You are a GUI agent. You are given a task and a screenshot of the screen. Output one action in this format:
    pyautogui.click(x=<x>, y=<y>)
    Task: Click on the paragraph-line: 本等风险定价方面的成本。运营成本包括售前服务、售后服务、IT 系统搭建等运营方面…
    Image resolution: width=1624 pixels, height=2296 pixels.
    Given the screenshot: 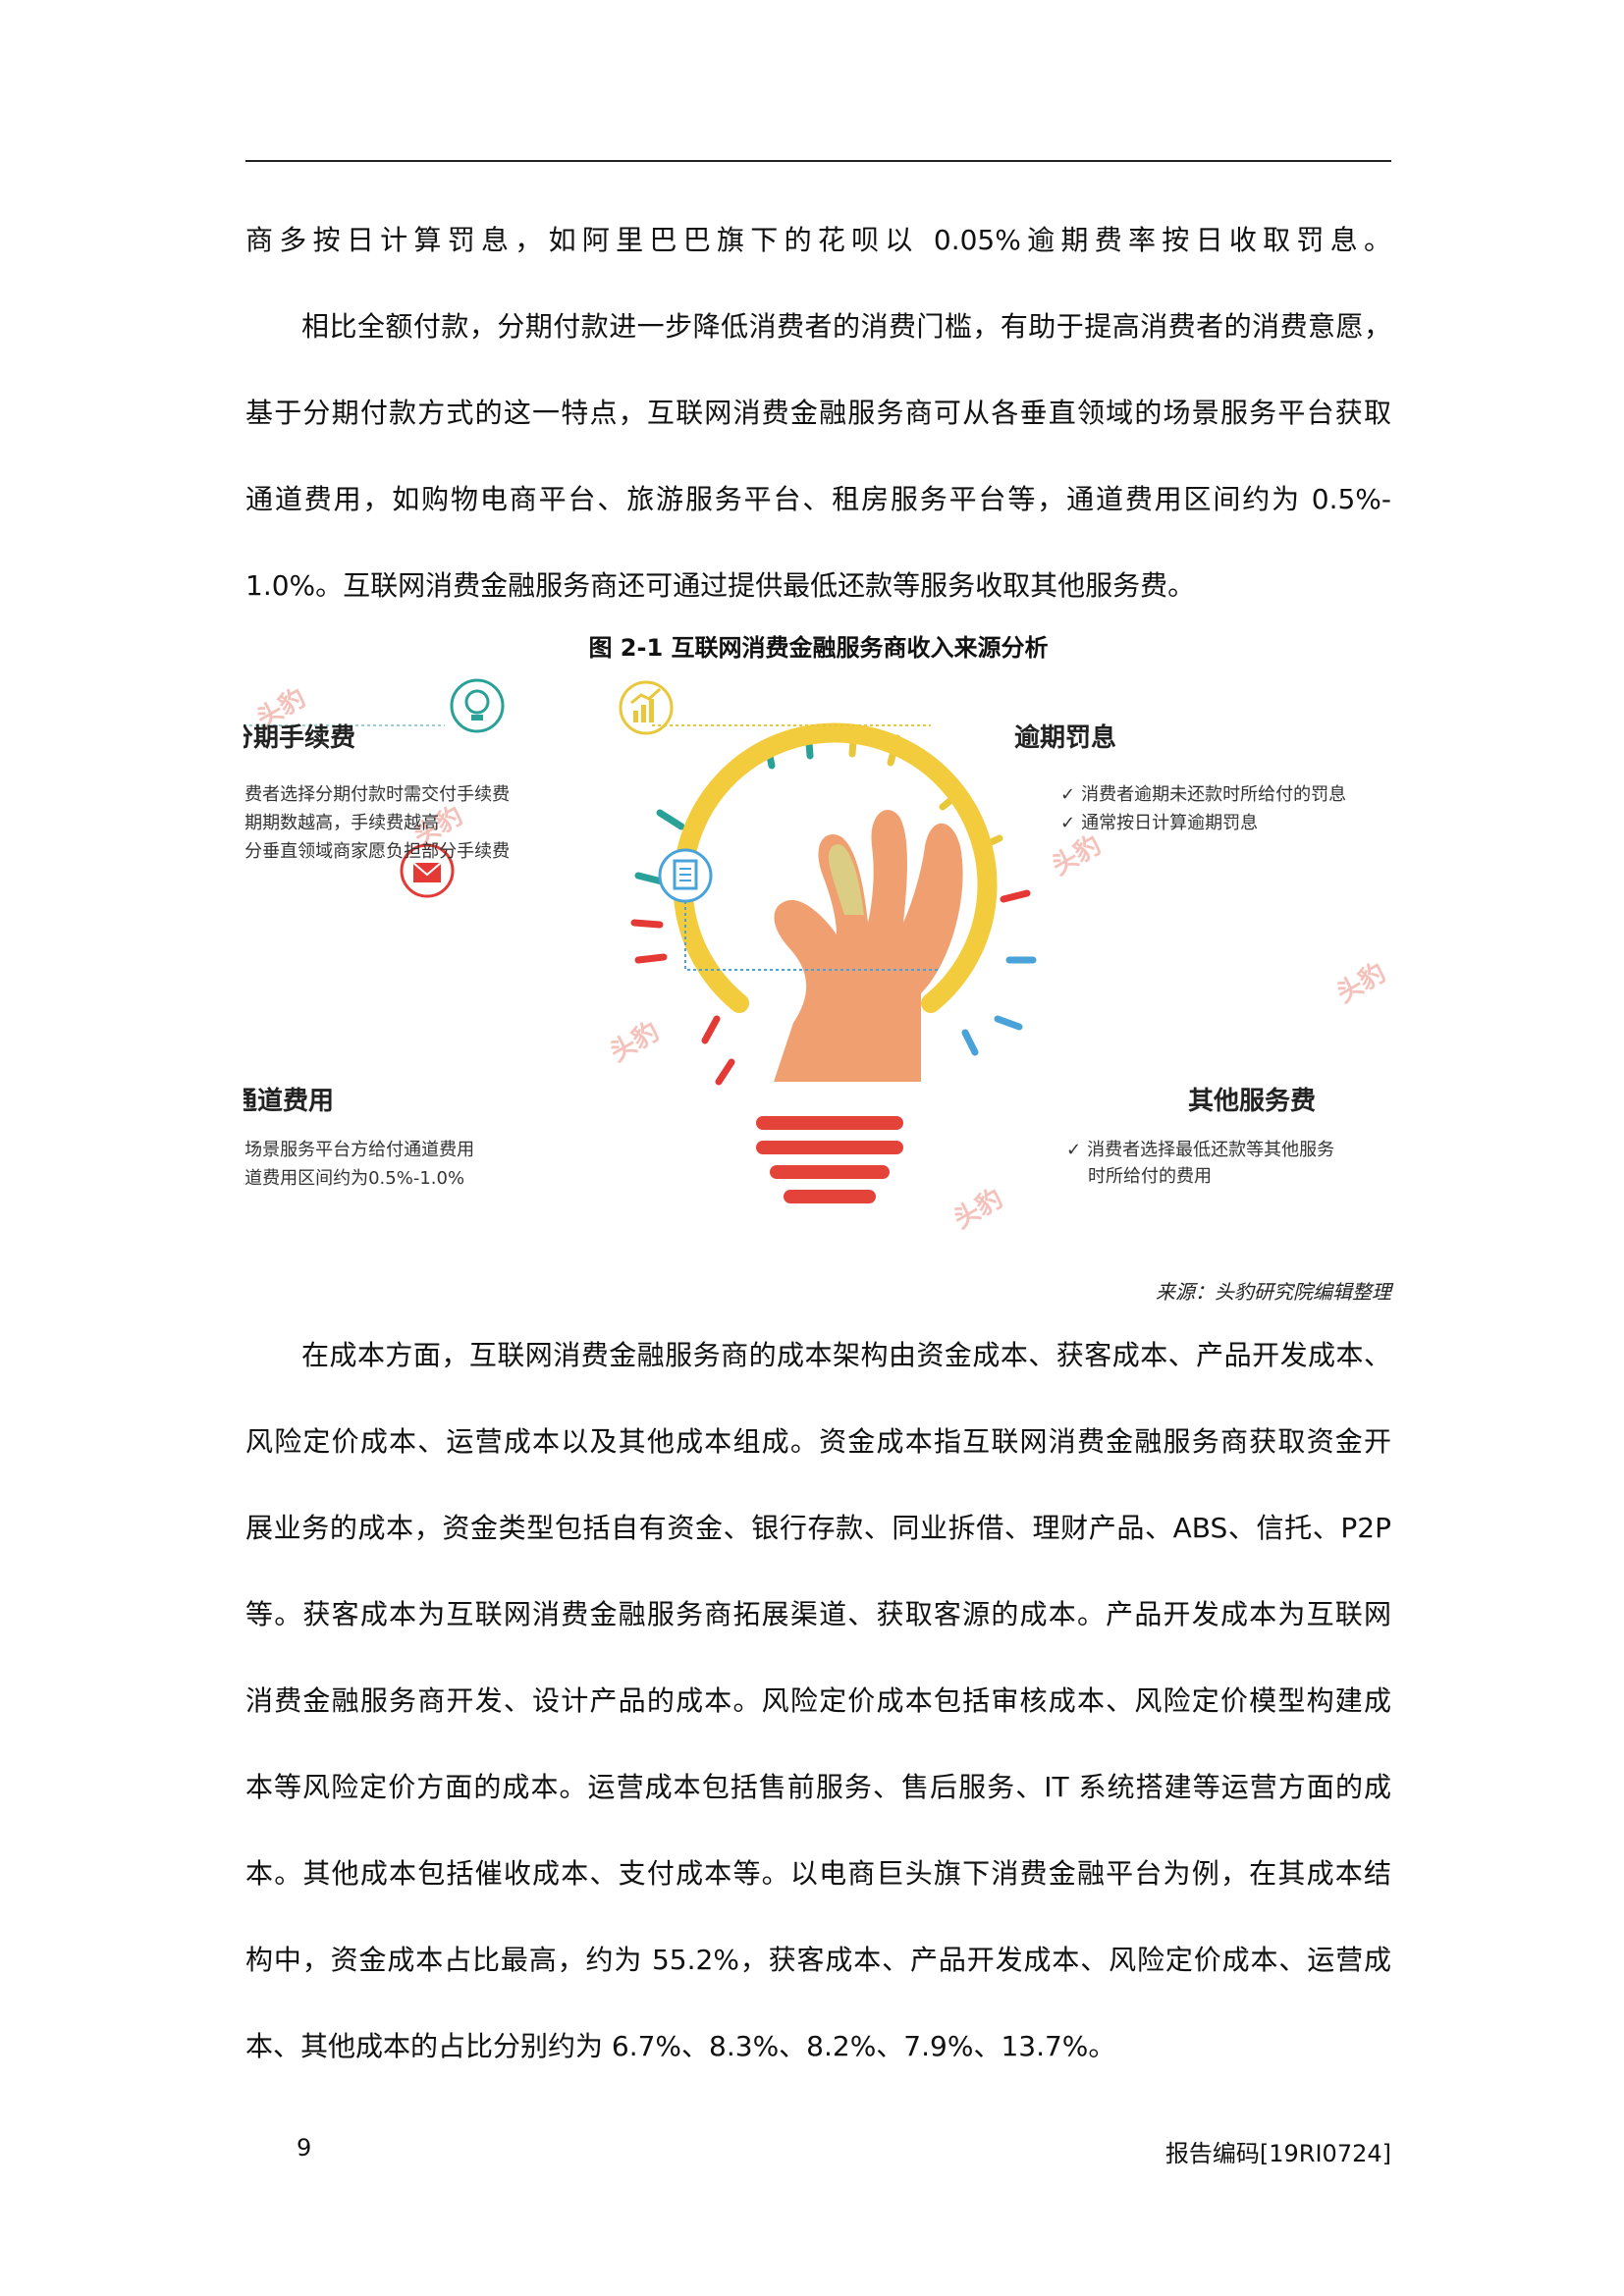 What is the action you would take?
    pyautogui.click(x=818, y=1787)
    